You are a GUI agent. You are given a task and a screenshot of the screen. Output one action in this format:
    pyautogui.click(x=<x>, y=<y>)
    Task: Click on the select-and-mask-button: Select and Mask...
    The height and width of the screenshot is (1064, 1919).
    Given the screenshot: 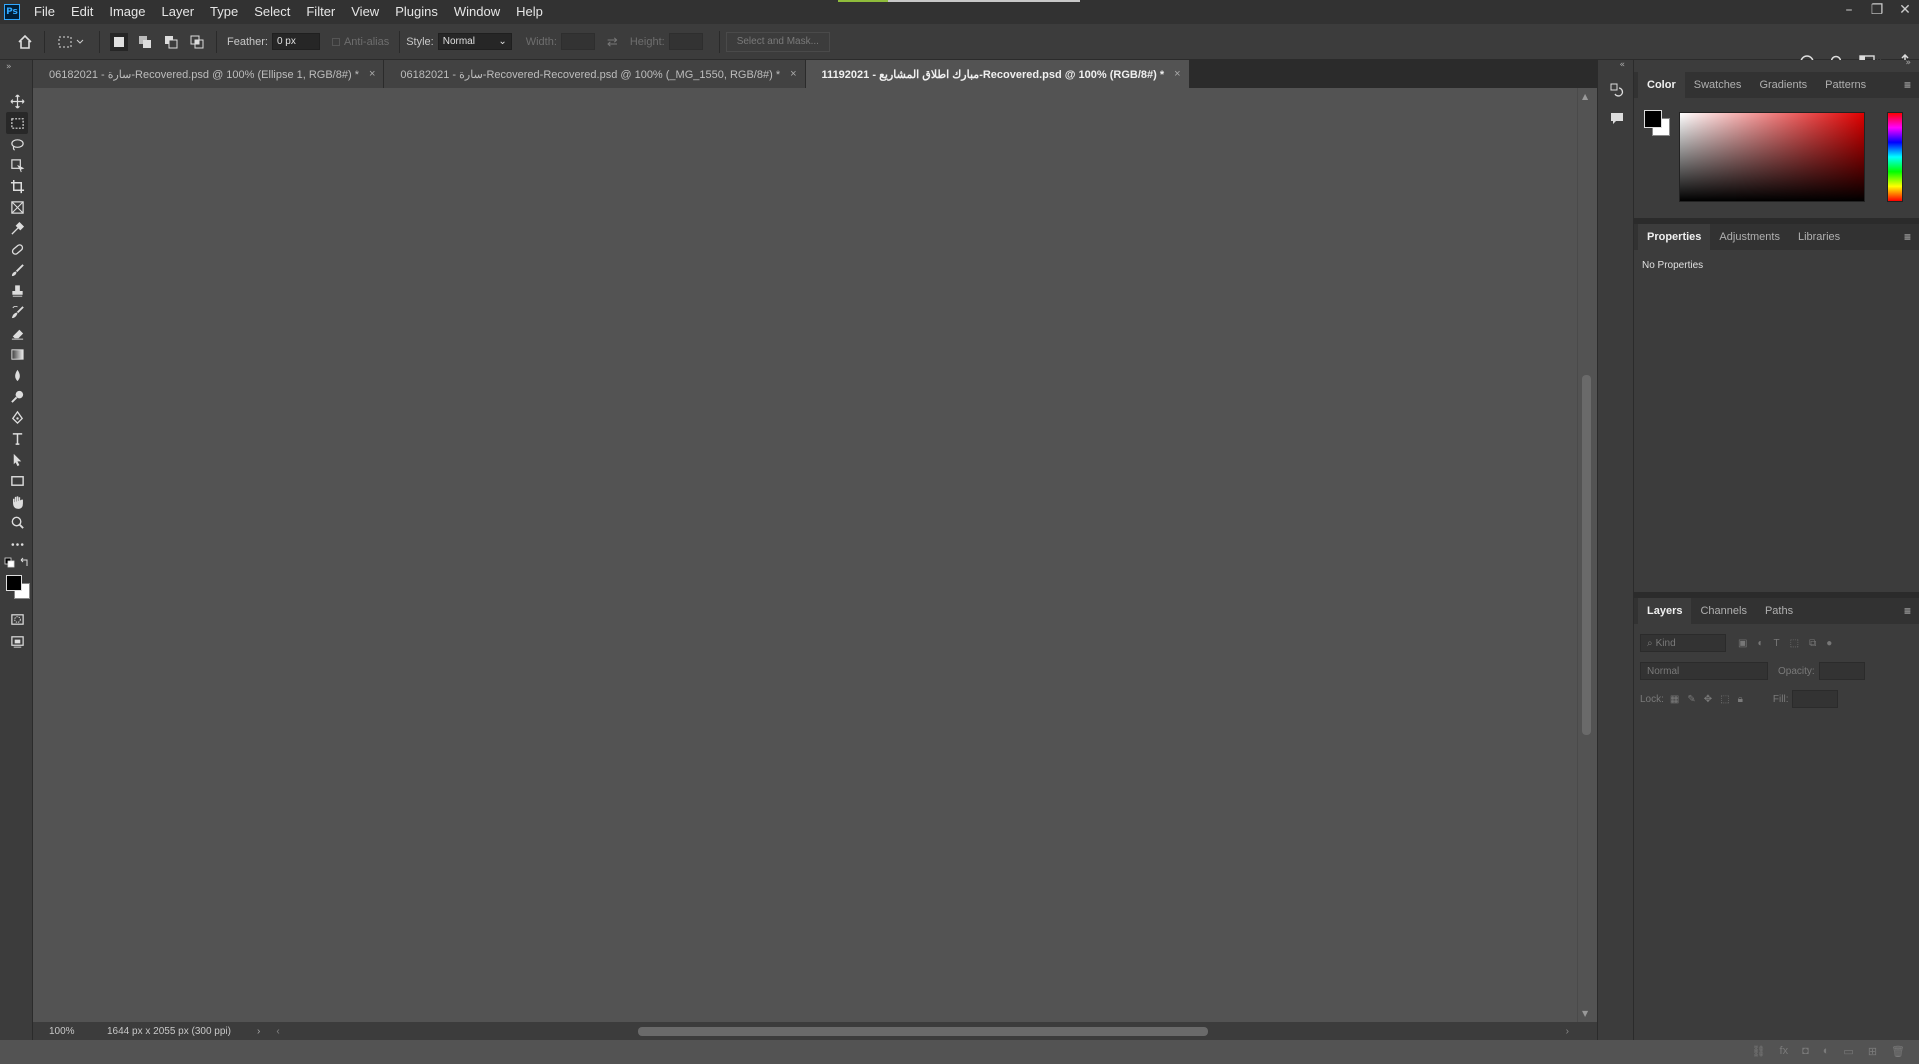 What is the action you would take?
    pyautogui.click(x=777, y=41)
    